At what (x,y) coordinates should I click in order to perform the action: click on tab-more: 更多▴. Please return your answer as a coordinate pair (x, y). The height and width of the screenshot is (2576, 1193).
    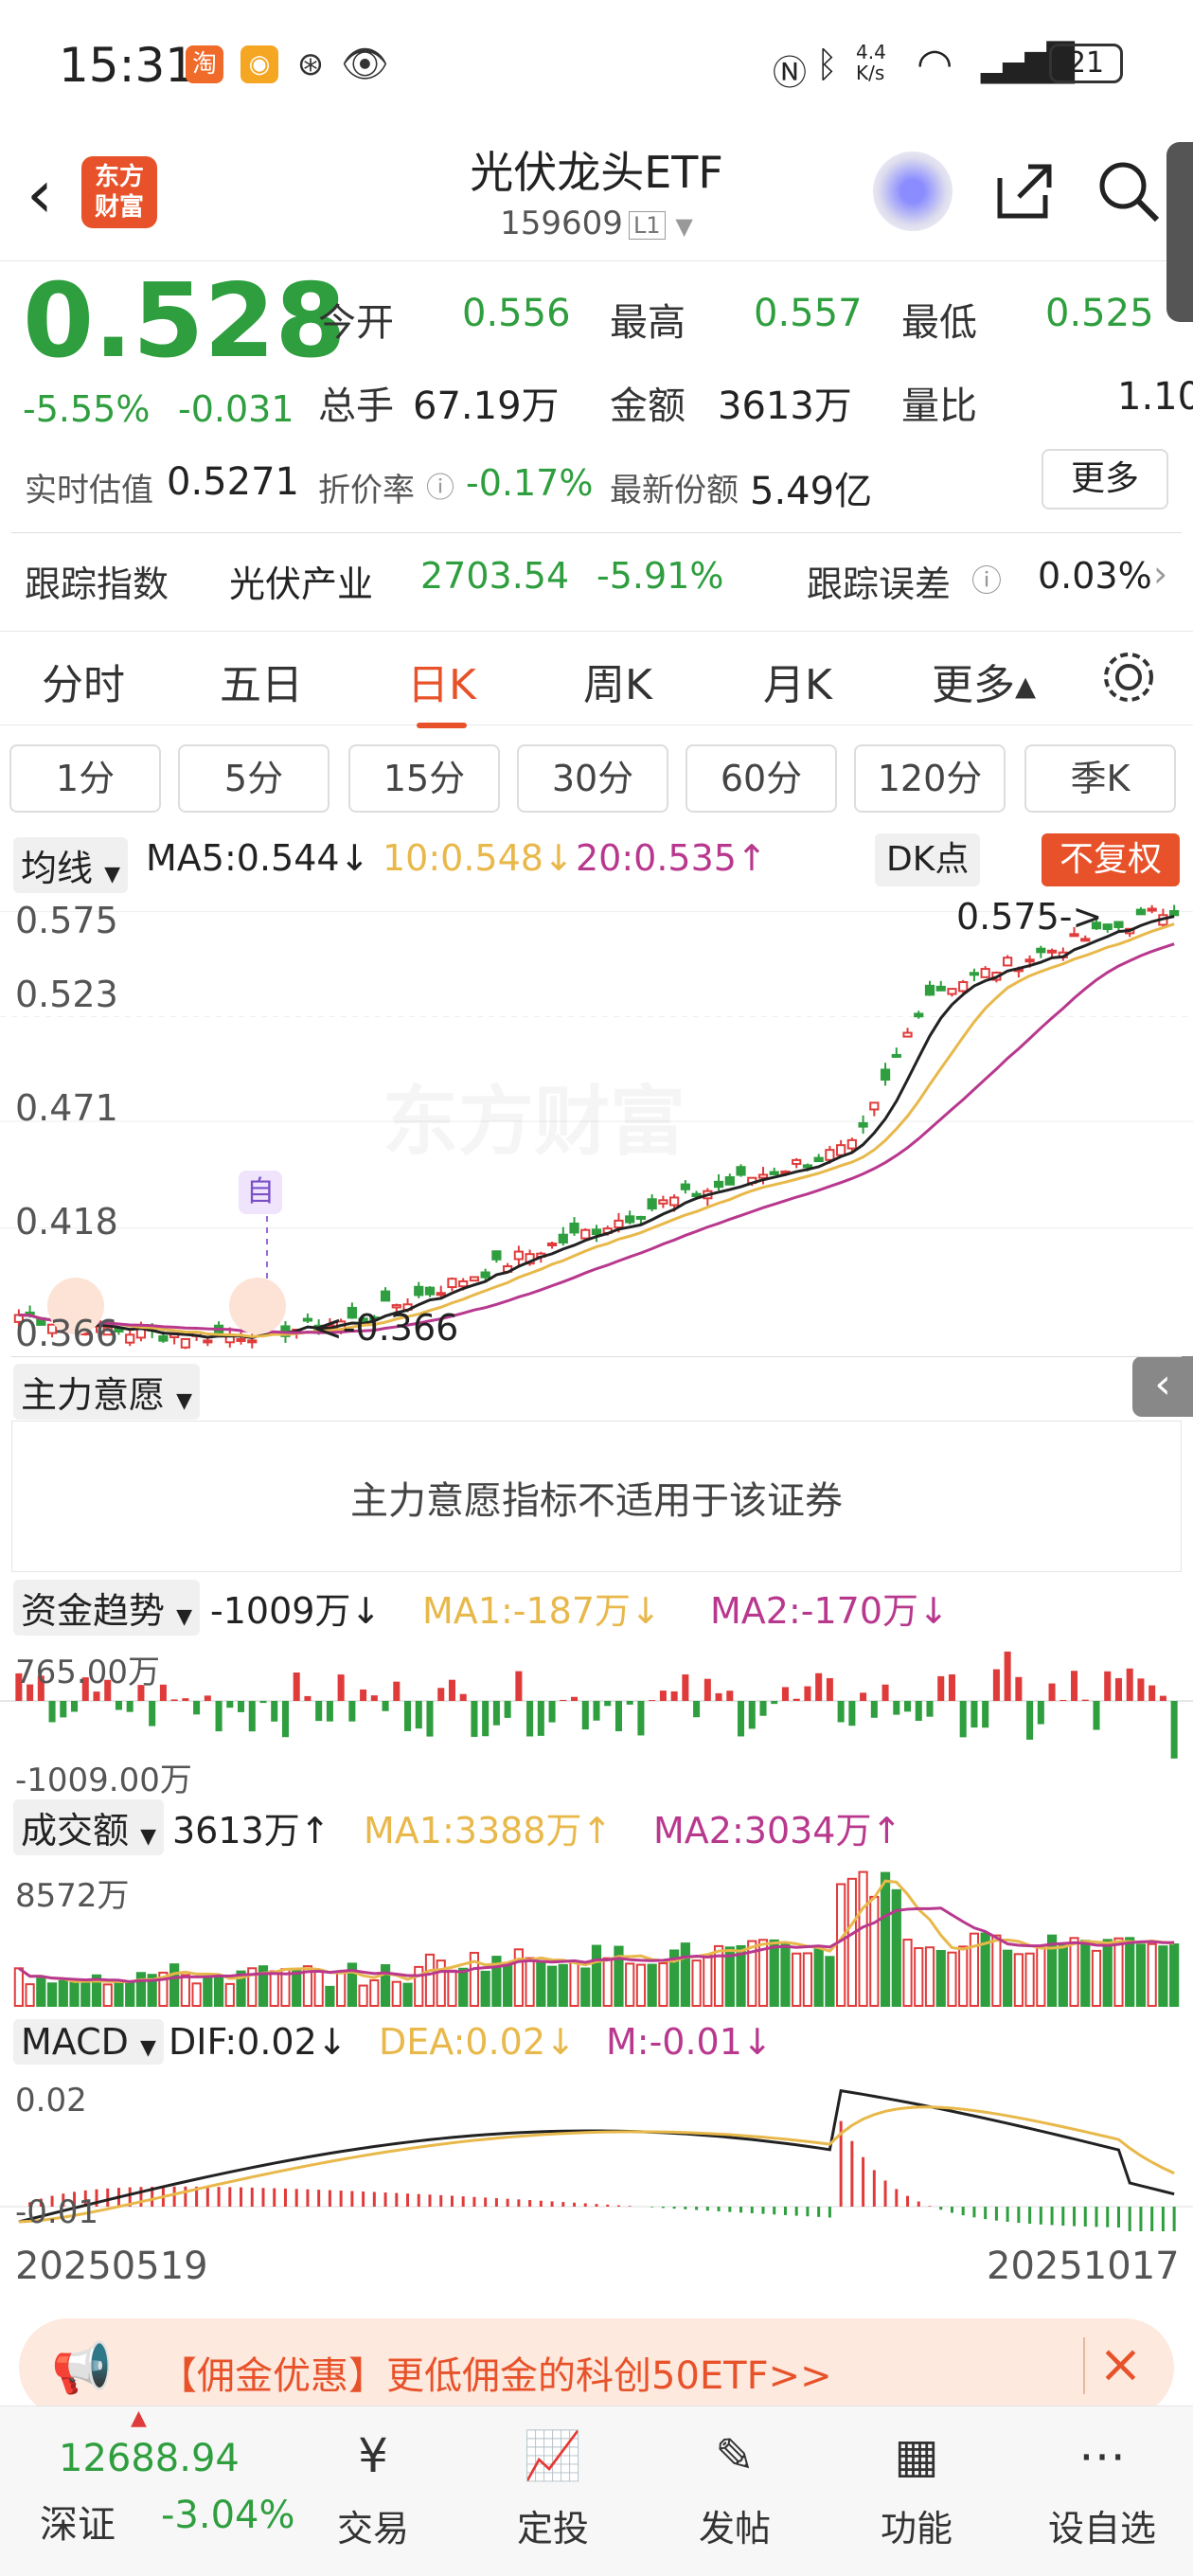
    Looking at the image, I should click on (984, 681).